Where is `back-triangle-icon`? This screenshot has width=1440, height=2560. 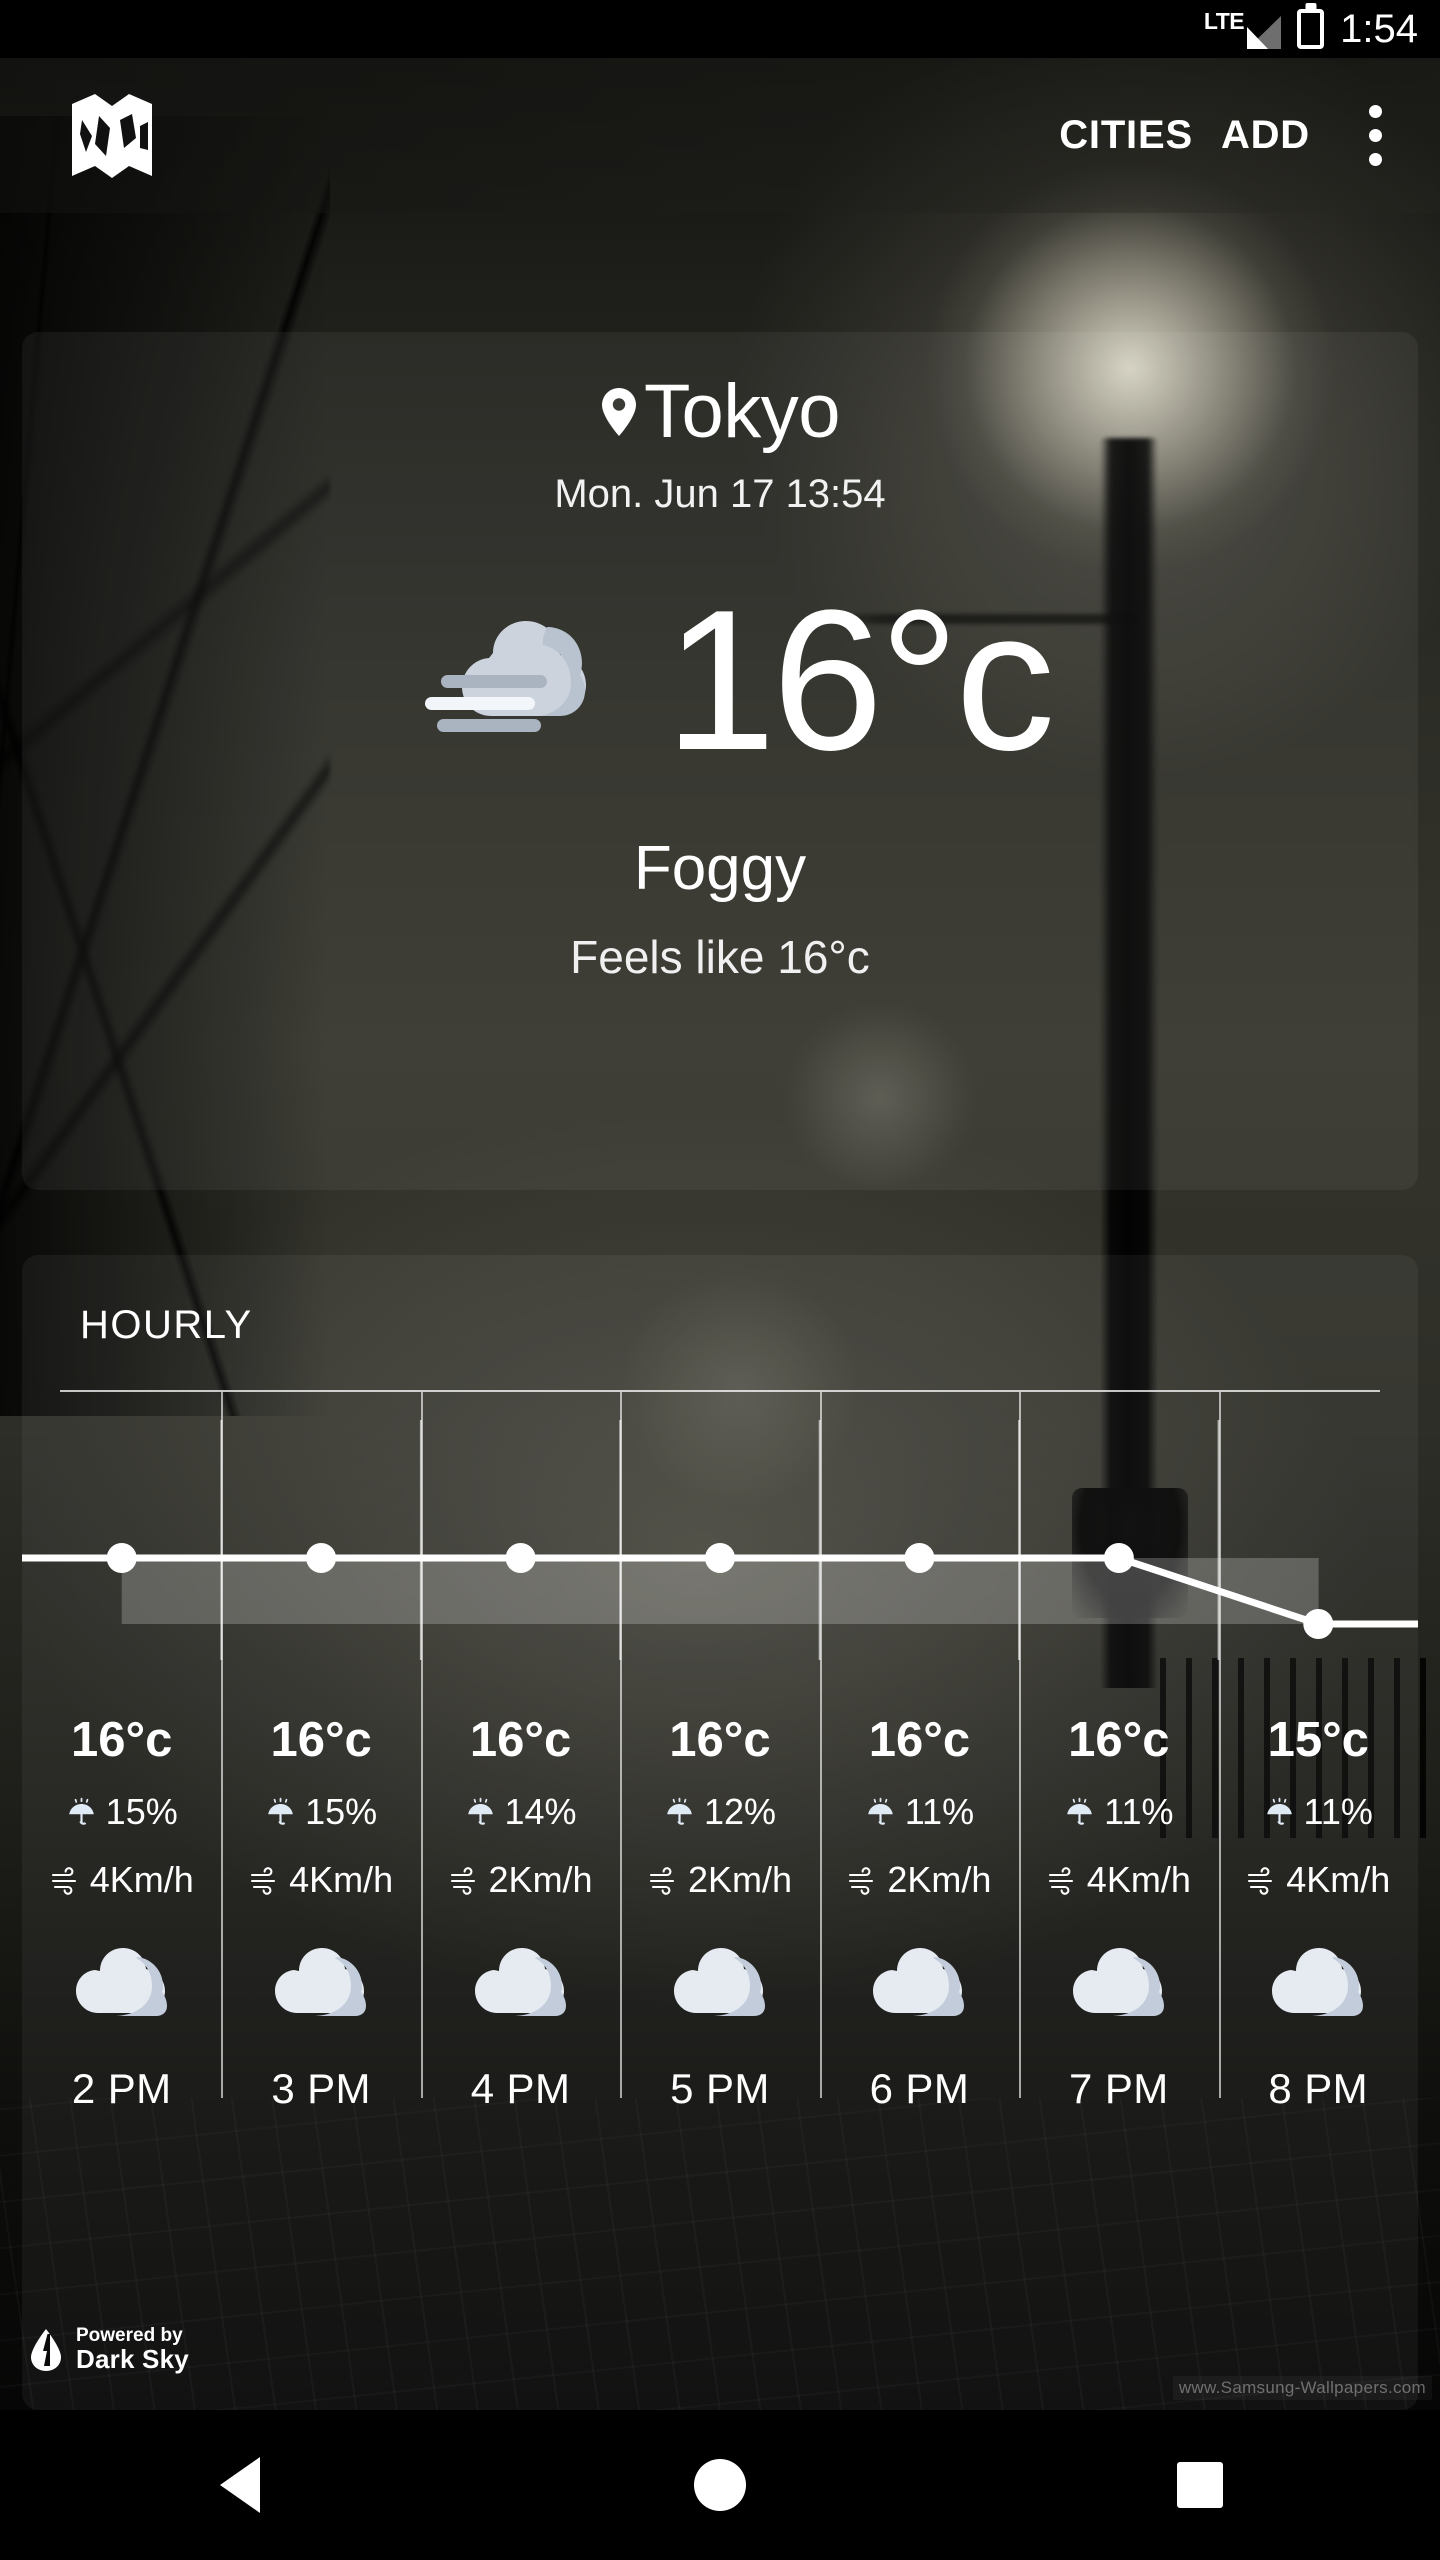 back-triangle-icon is located at coordinates (240, 2485).